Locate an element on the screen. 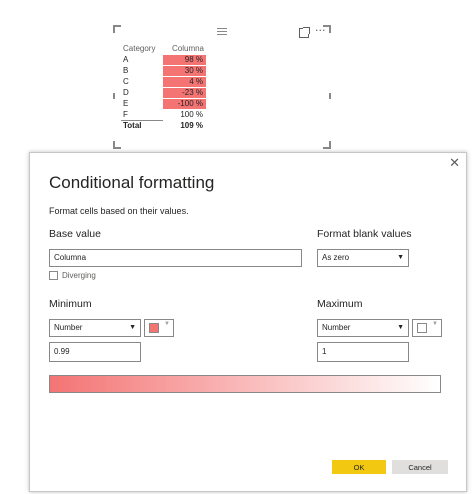  more-options-icon: ··· is located at coordinates (320, 31).